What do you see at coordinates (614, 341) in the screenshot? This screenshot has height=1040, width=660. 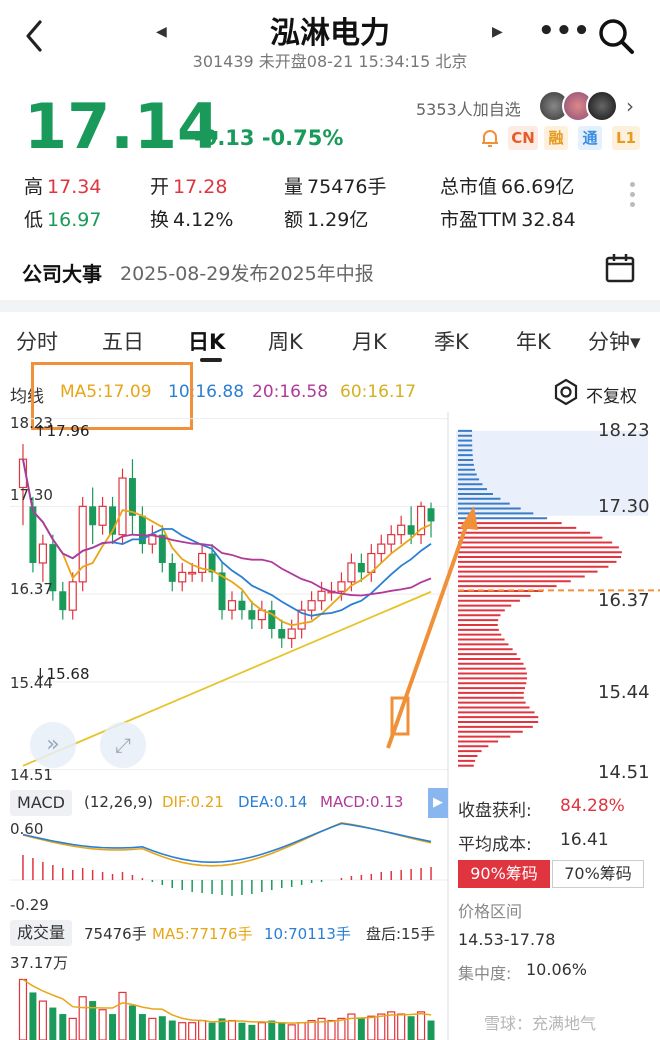 I see `tab-minute: 分钟▾` at bounding box center [614, 341].